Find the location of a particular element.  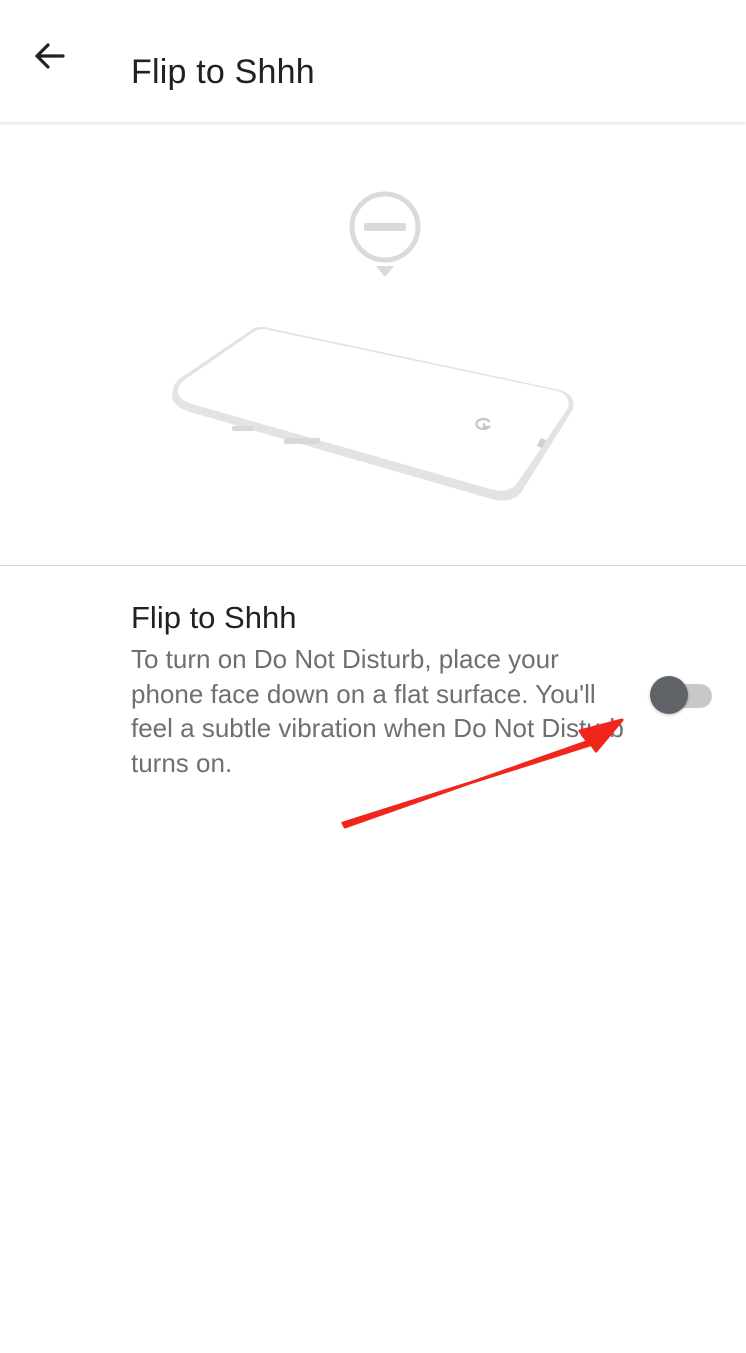

flip-to-shhh-toggle is located at coordinates (682, 693).